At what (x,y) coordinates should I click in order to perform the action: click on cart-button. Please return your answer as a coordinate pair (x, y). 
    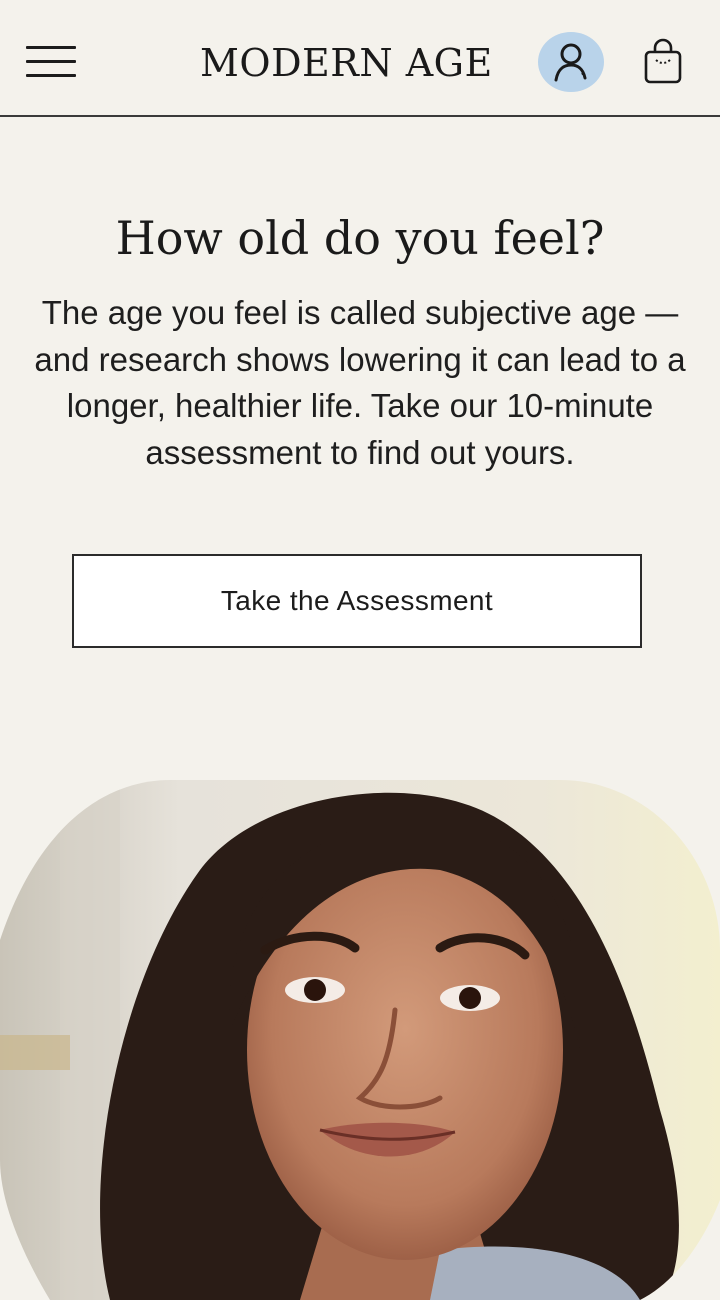
    Looking at the image, I should click on (663, 62).